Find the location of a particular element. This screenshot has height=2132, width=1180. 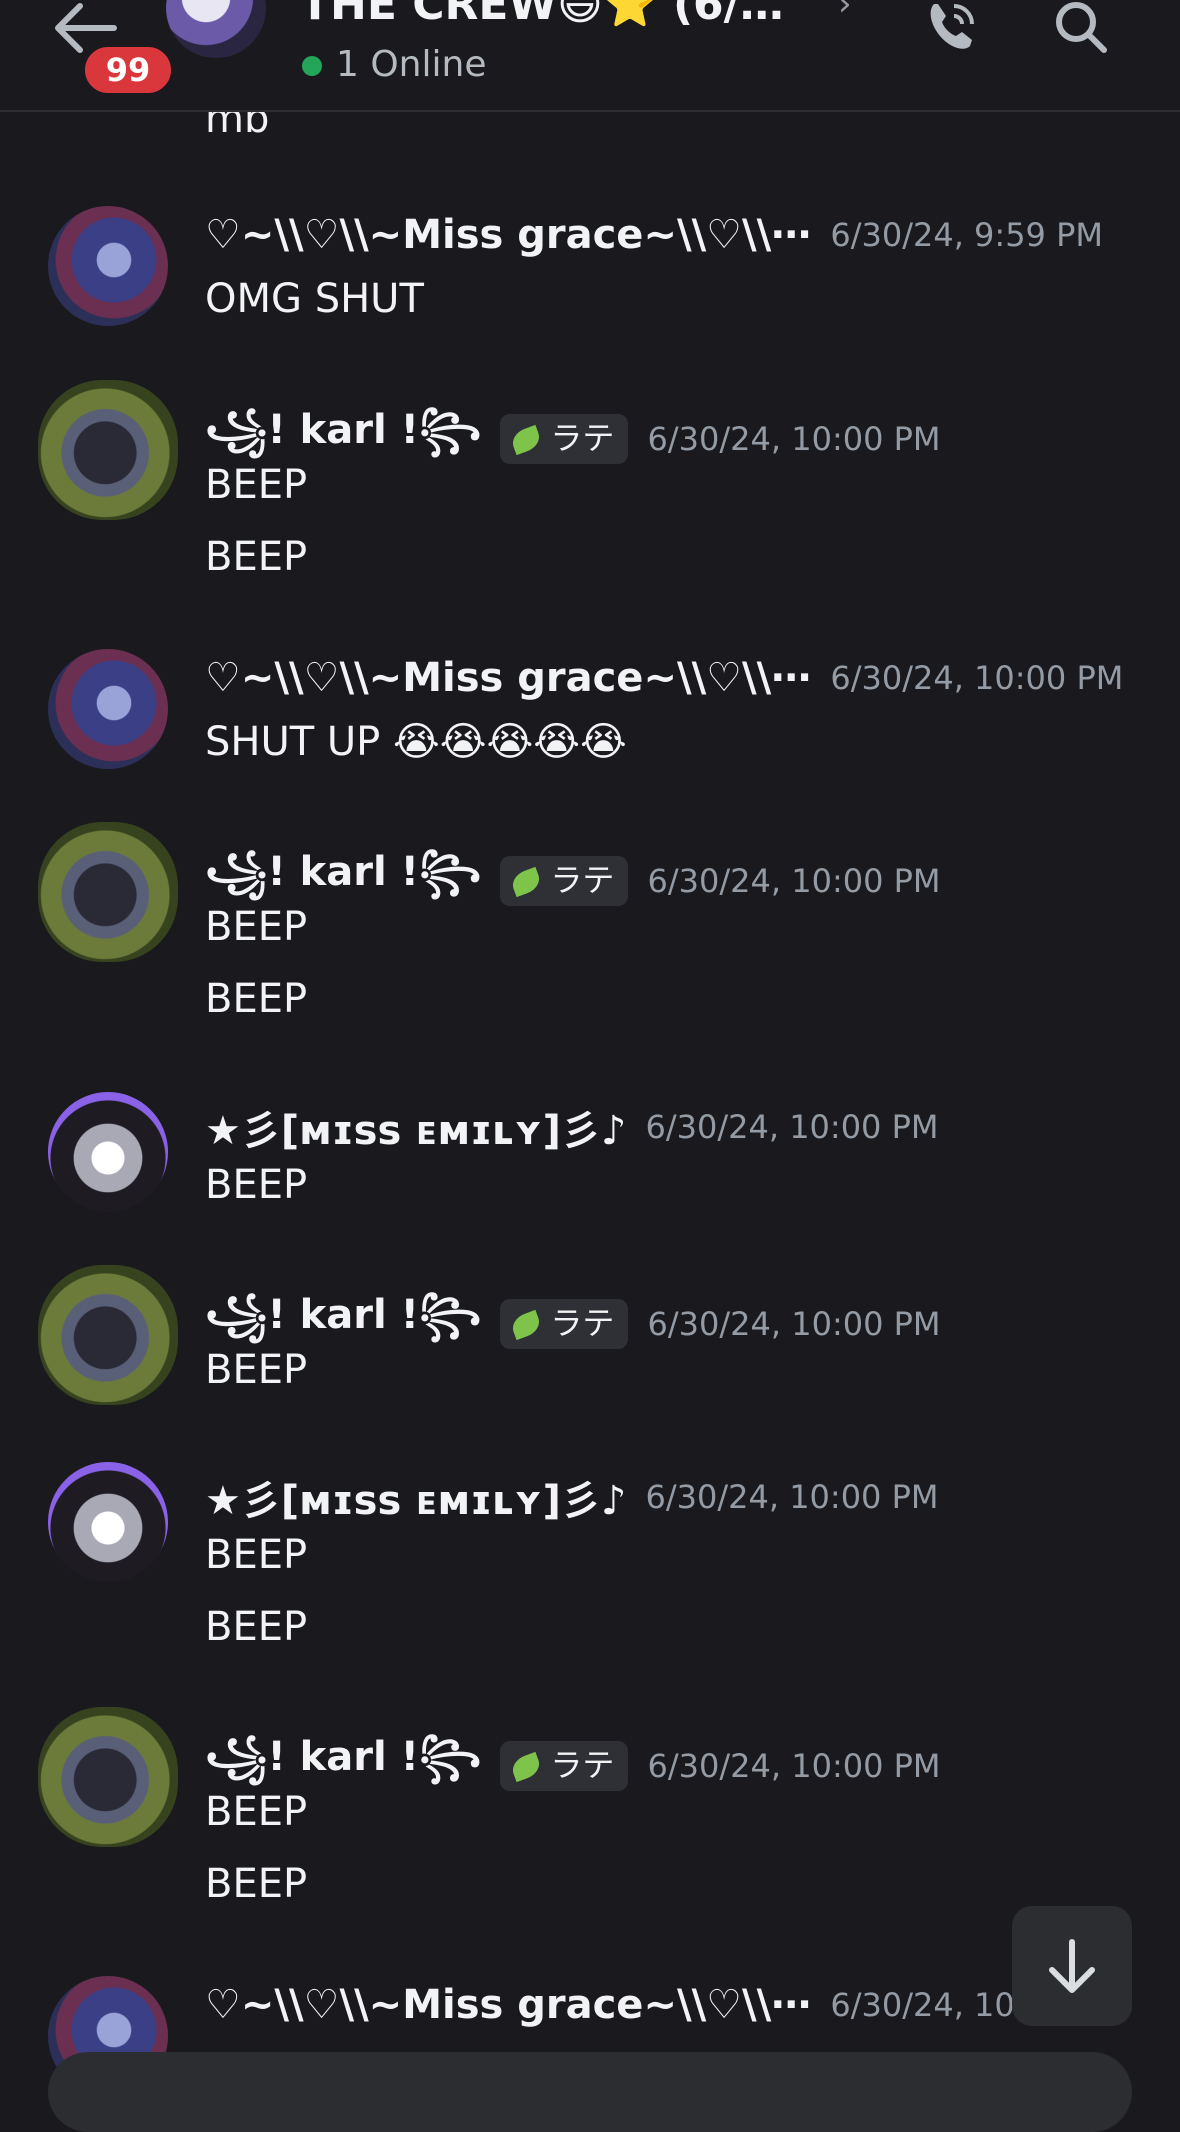

timestamp: 6/30/24, 9:59 PM is located at coordinates (966, 235).